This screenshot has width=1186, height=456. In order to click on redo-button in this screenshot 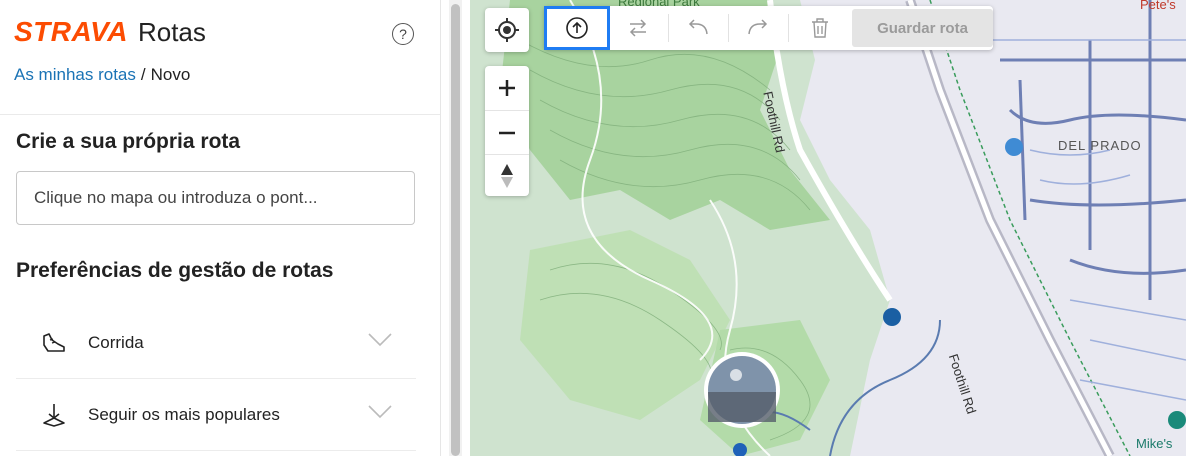, I will do `click(758, 28)`.